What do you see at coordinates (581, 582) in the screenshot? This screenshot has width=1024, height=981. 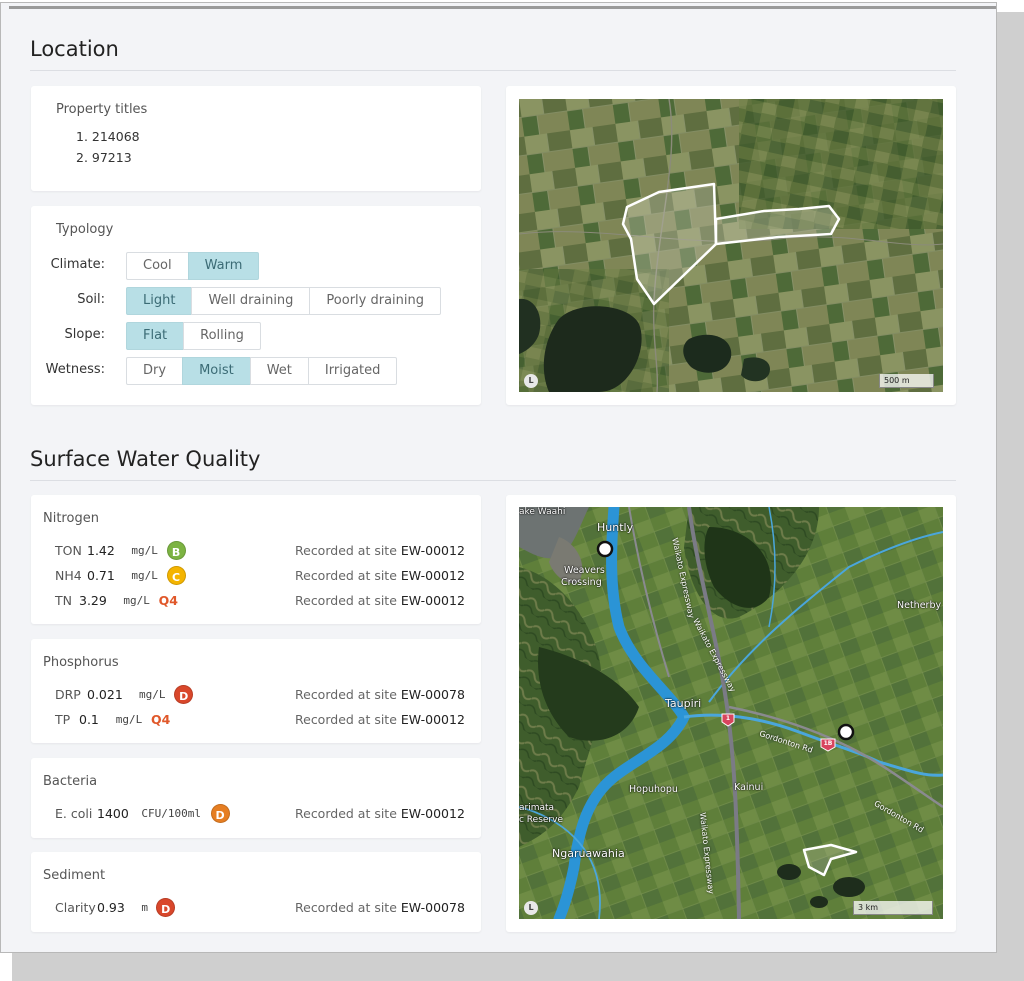 I see `map-place-label: Crossing` at bounding box center [581, 582].